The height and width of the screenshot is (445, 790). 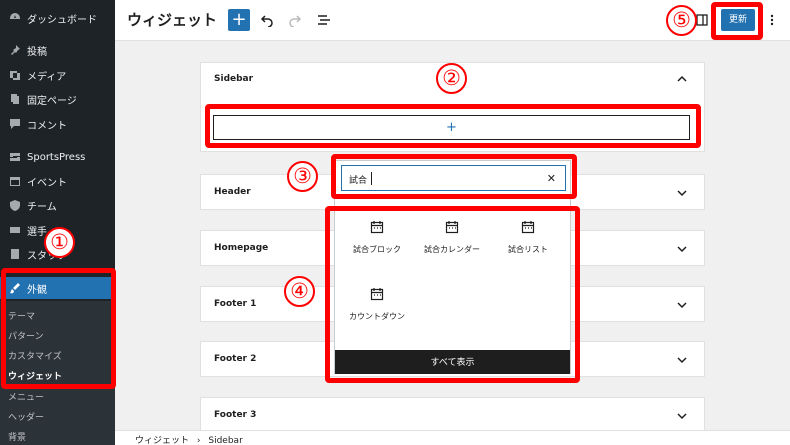 I want to click on widget-area-footer-3: Footer 3, so click(x=452, y=415).